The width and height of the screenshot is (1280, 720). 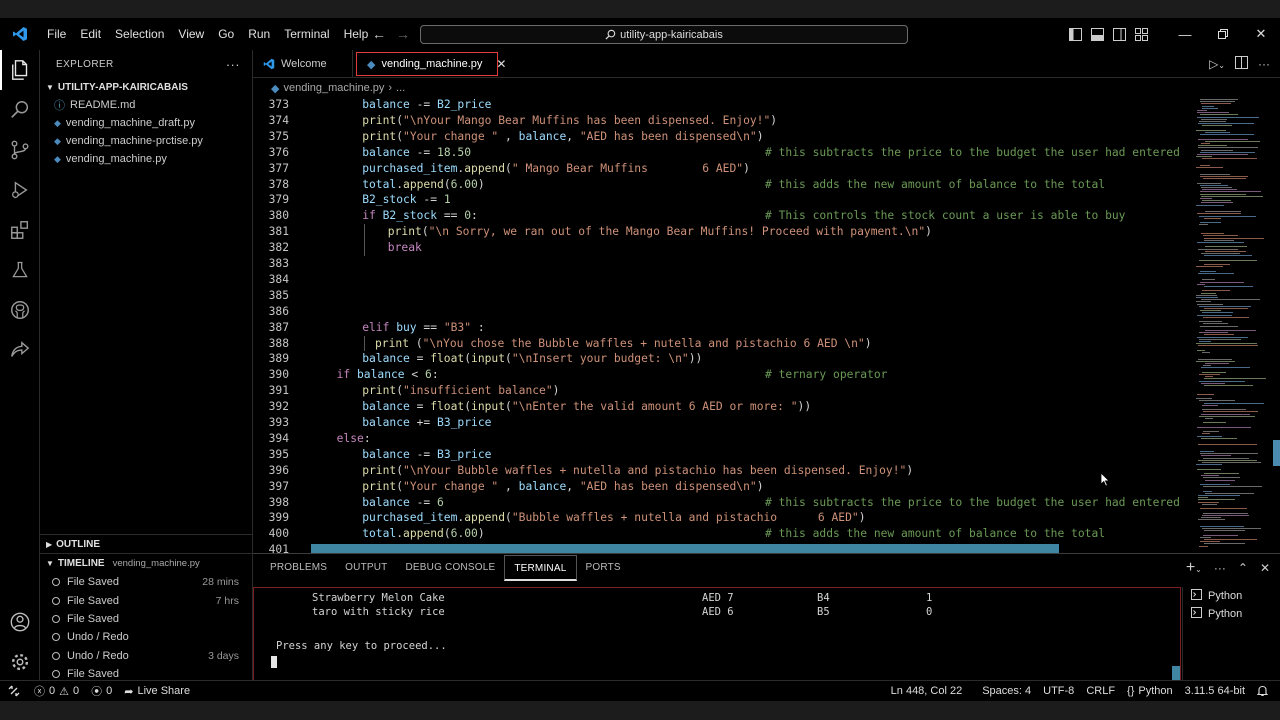 I want to click on toggle-primary-sidebar-icon, so click(x=1075, y=34).